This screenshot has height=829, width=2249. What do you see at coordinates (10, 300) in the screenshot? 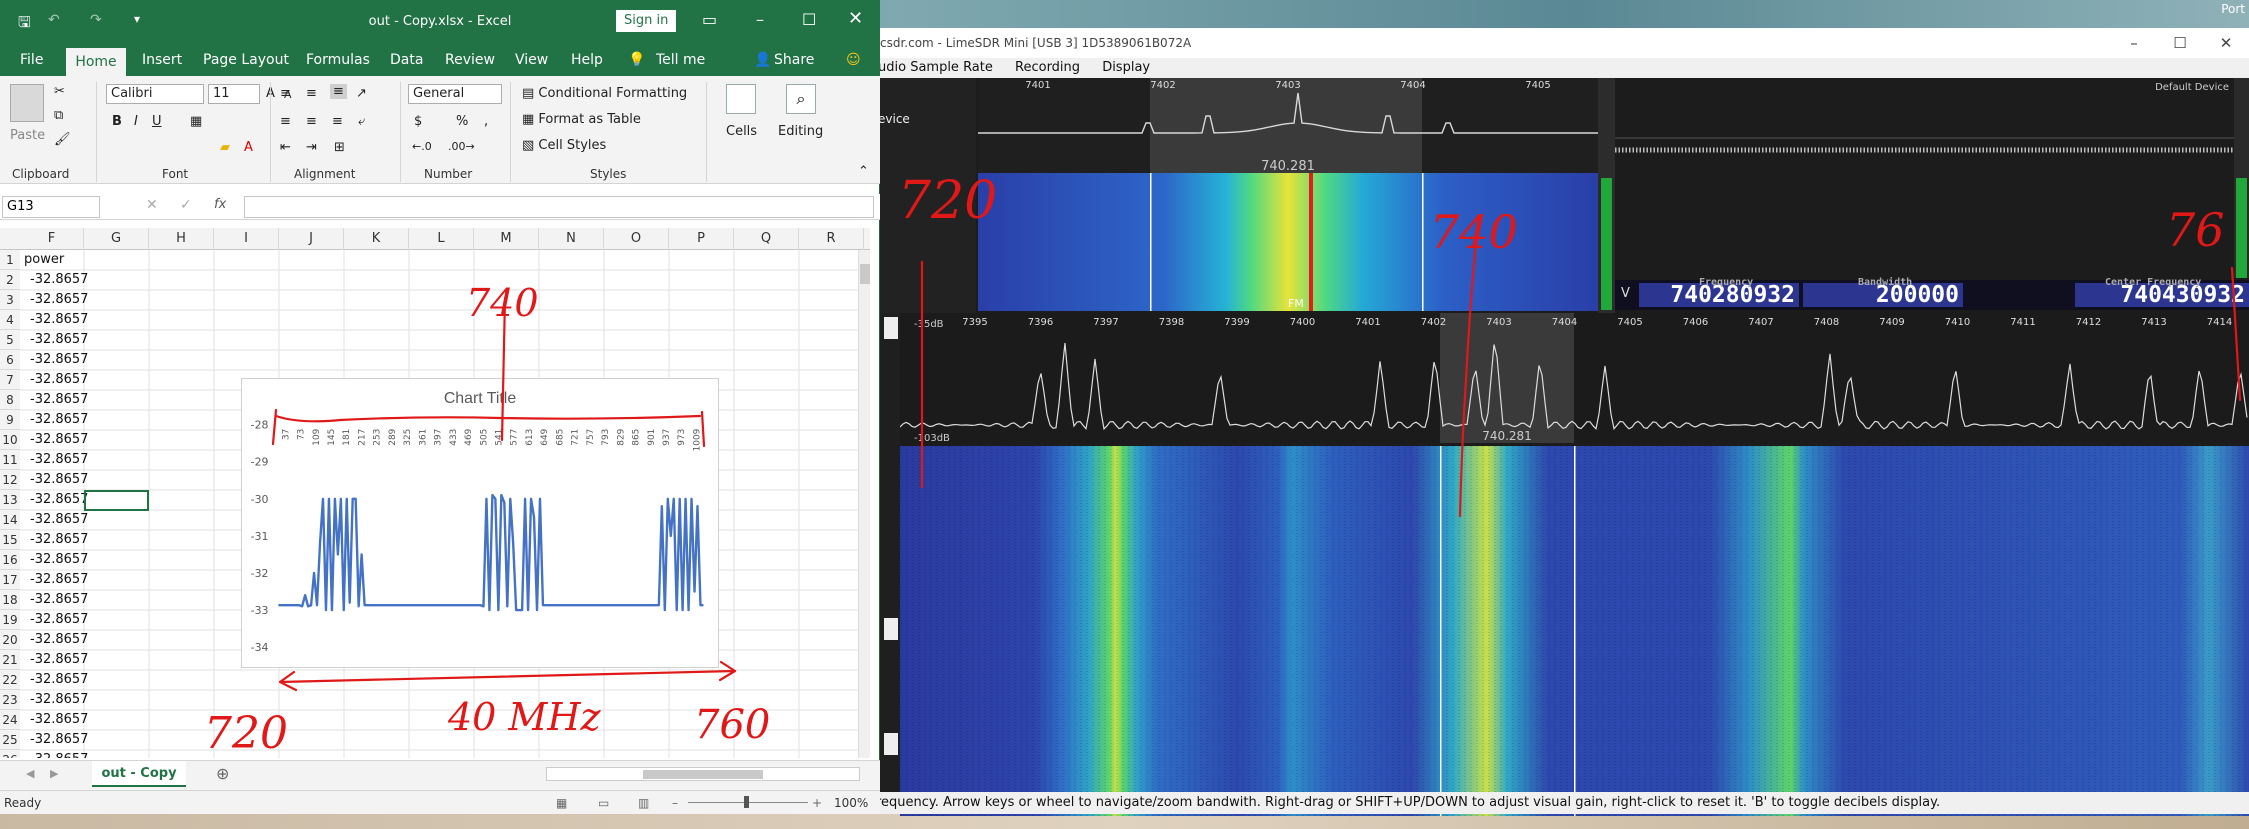
I see `row-header: 3` at bounding box center [10, 300].